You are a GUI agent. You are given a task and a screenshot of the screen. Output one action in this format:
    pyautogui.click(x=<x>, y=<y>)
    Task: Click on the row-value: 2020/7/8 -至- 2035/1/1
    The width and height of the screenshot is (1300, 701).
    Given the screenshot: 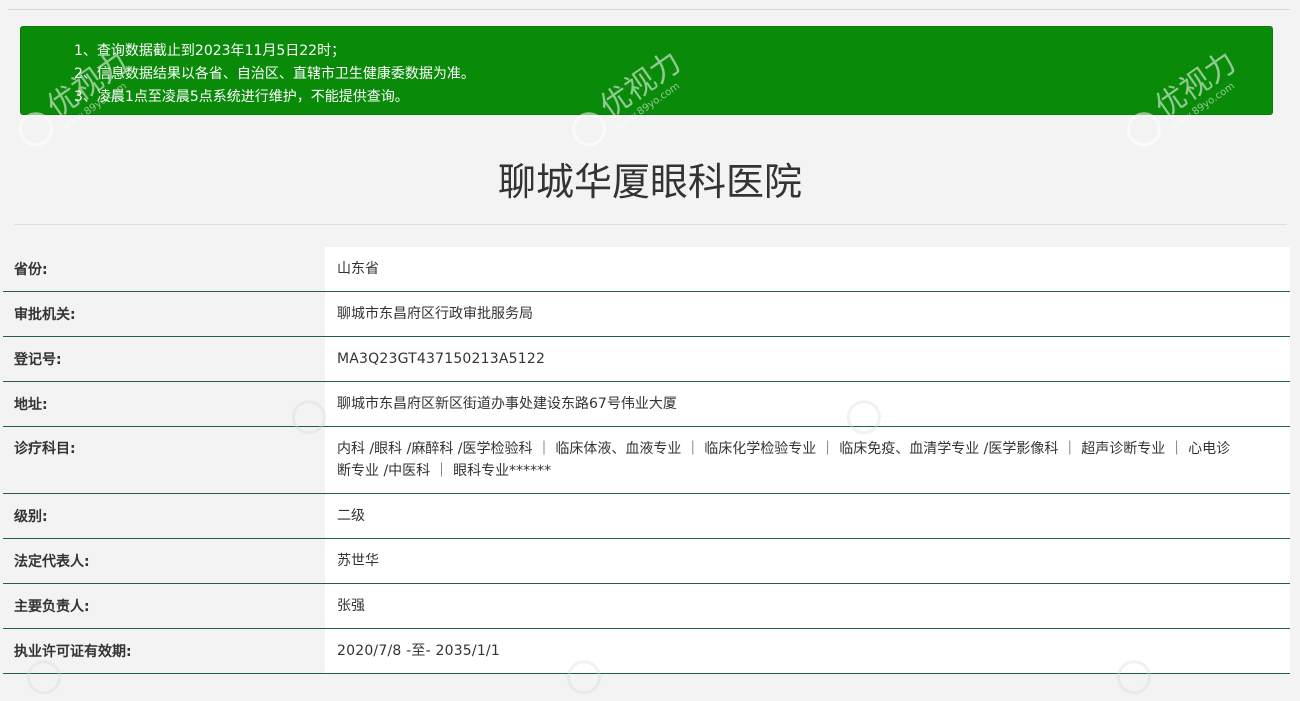 What is the action you would take?
    pyautogui.click(x=807, y=651)
    